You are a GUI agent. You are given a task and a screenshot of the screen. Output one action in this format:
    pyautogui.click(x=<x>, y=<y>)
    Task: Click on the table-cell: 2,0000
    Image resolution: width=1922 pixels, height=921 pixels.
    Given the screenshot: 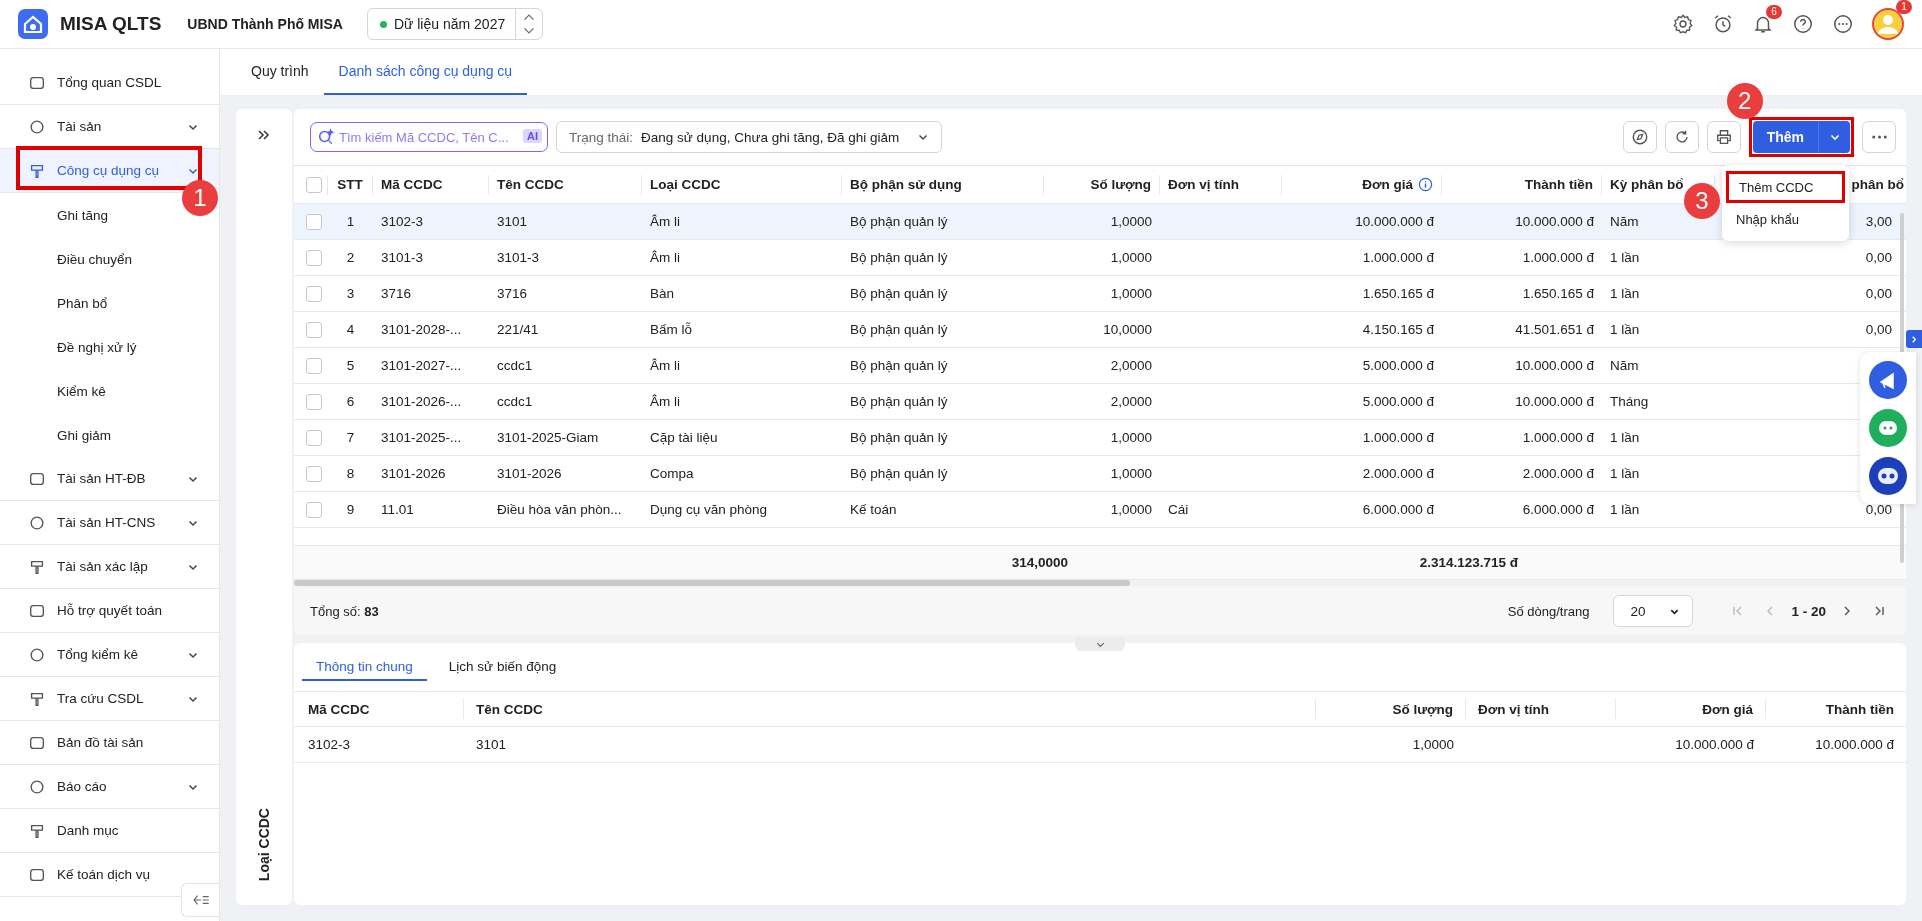 What is the action you would take?
    pyautogui.click(x=1131, y=401)
    